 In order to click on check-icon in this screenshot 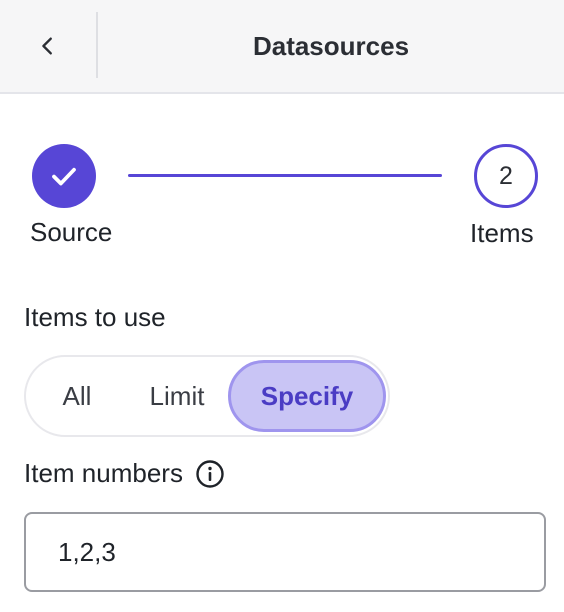, I will do `click(64, 176)`.